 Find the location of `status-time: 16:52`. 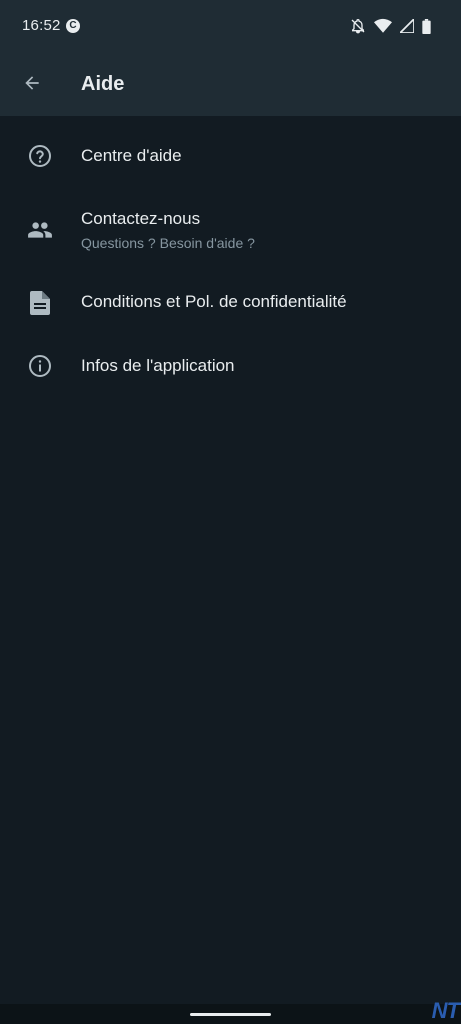

status-time: 16:52 is located at coordinates (41, 25).